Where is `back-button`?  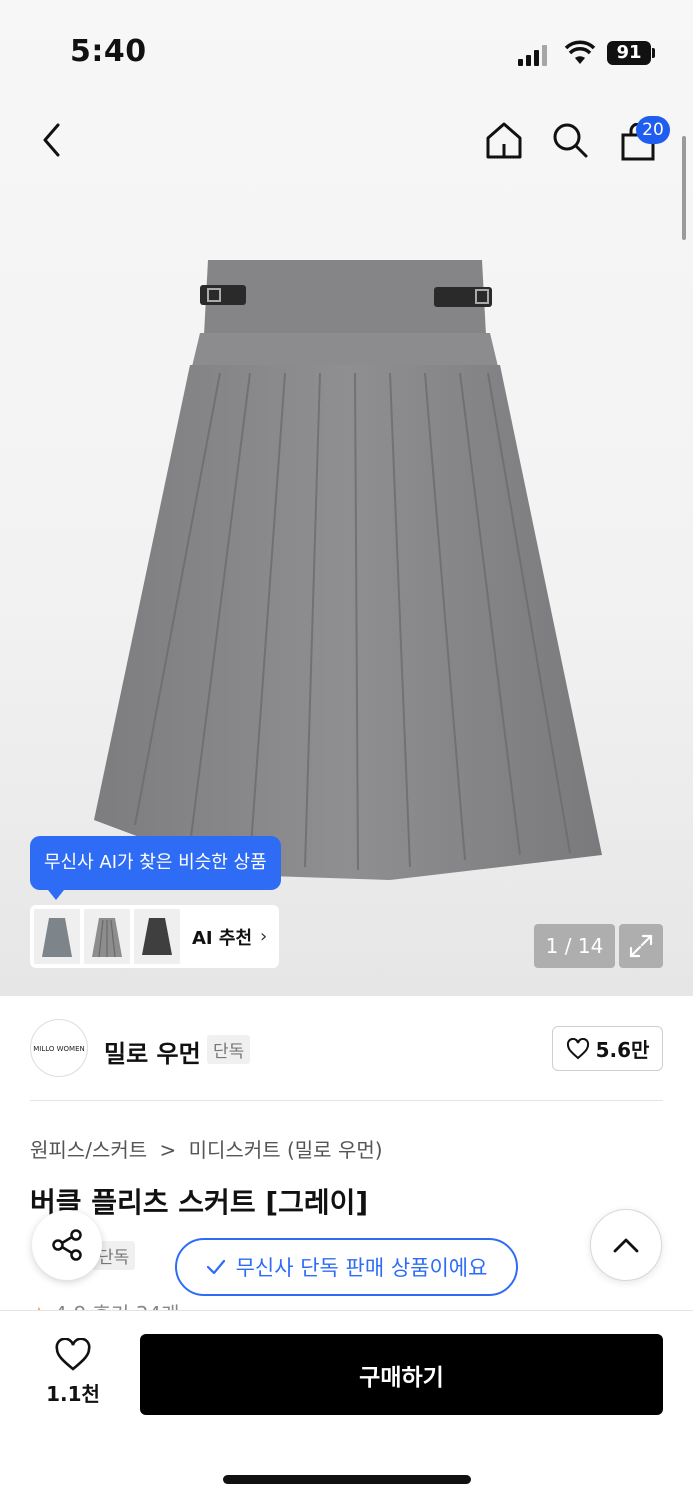
back-button is located at coordinates (52, 140).